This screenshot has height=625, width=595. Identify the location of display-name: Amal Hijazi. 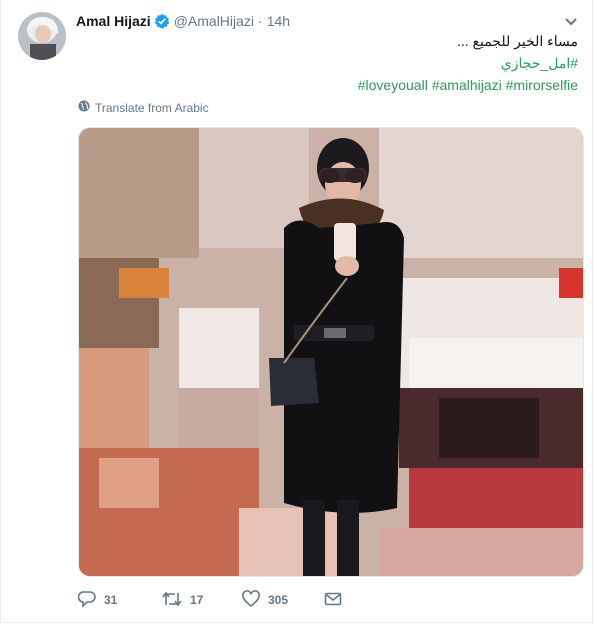
(113, 21).